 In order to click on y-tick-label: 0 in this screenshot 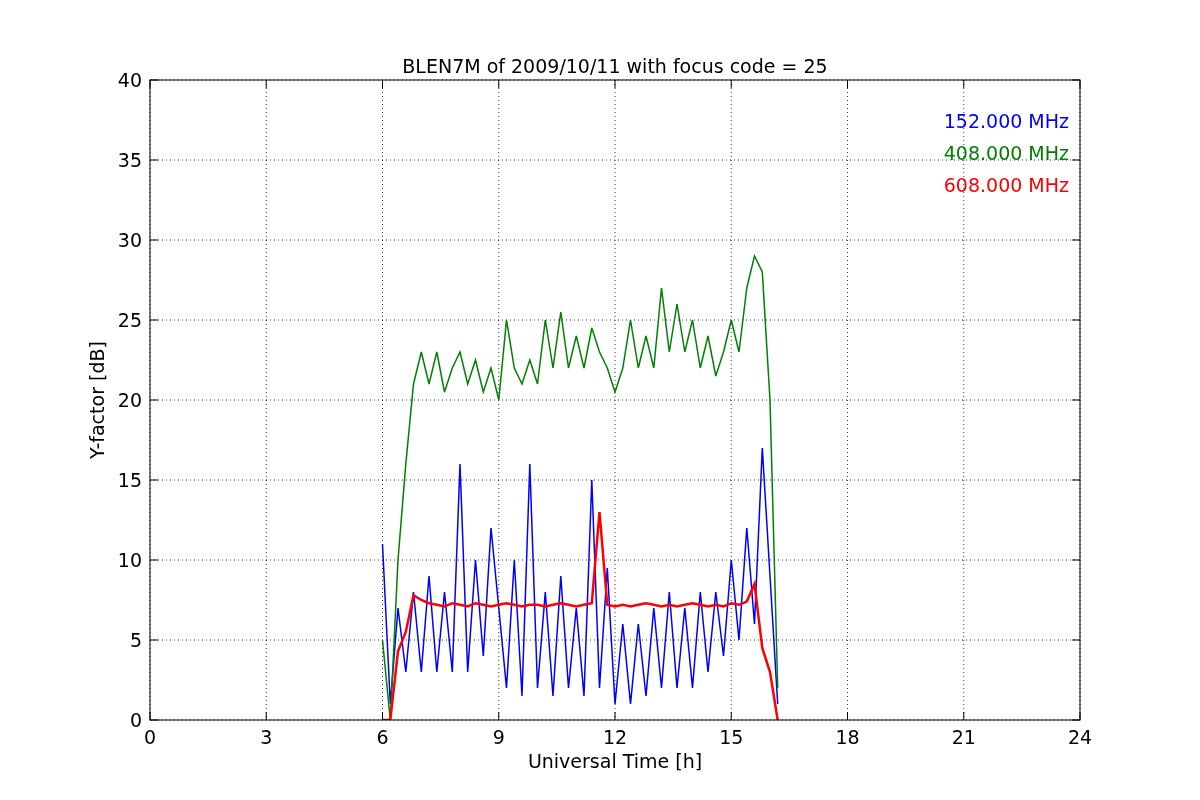, I will do `click(135, 720)`.